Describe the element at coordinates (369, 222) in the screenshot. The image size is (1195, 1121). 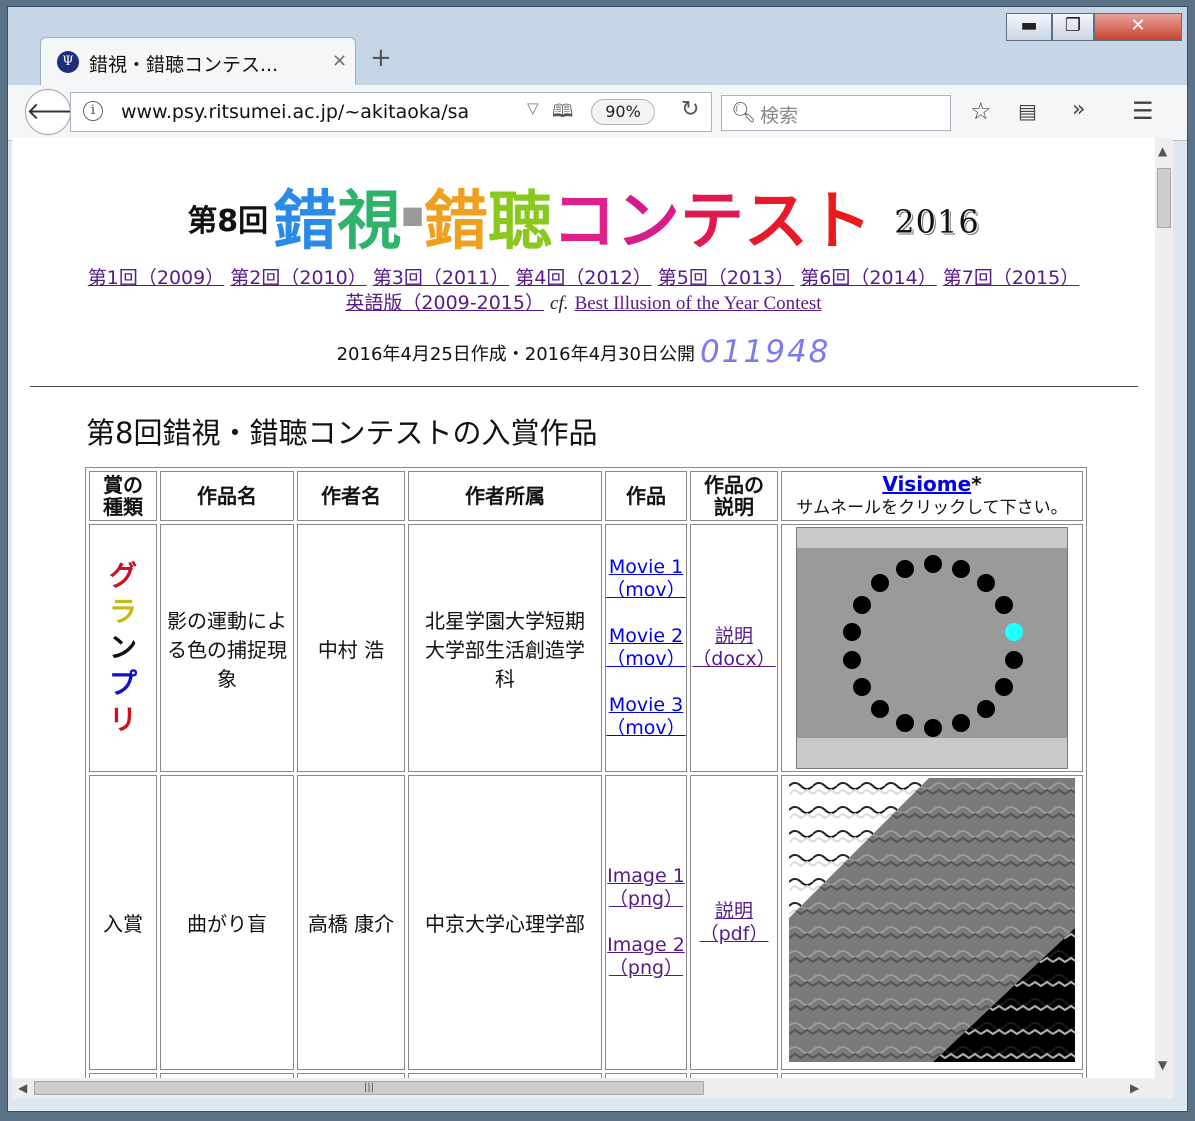
I see `title-char: 視` at that location.